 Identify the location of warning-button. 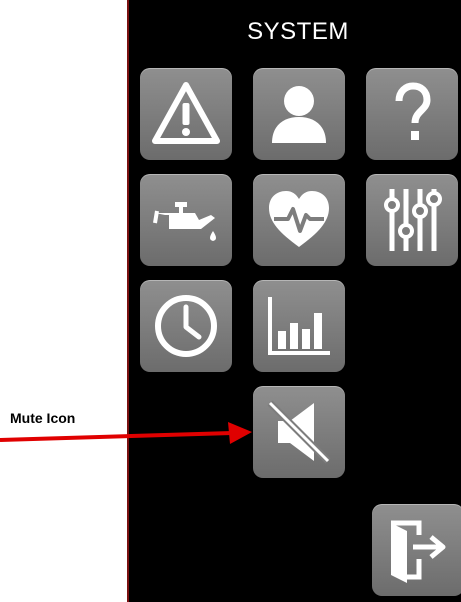
(186, 114).